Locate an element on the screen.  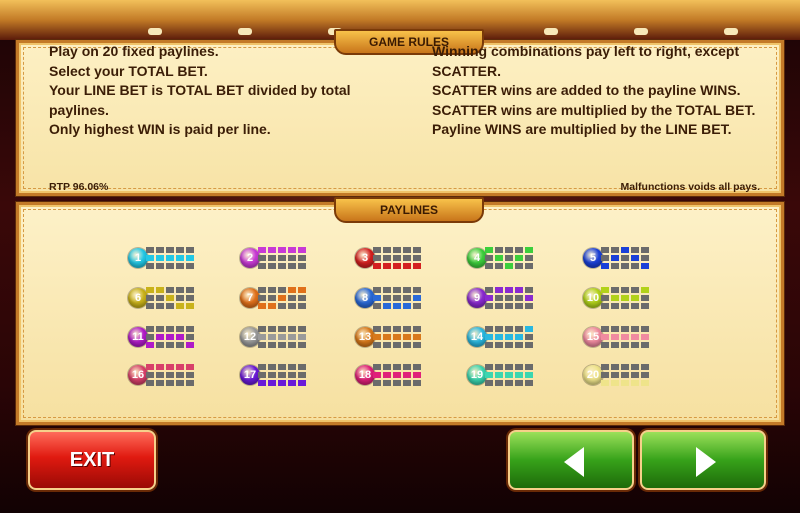
exit-button: EXIT is located at coordinates (92, 460).